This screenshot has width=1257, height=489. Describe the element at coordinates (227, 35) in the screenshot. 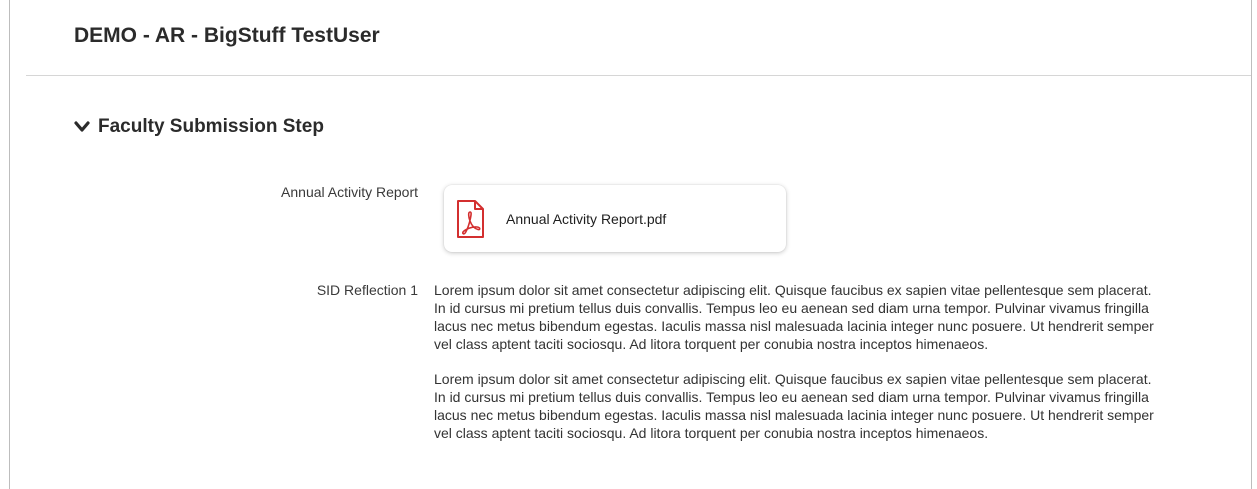

I see `page-title: DEMO - AR - BigStuff TestUser` at that location.